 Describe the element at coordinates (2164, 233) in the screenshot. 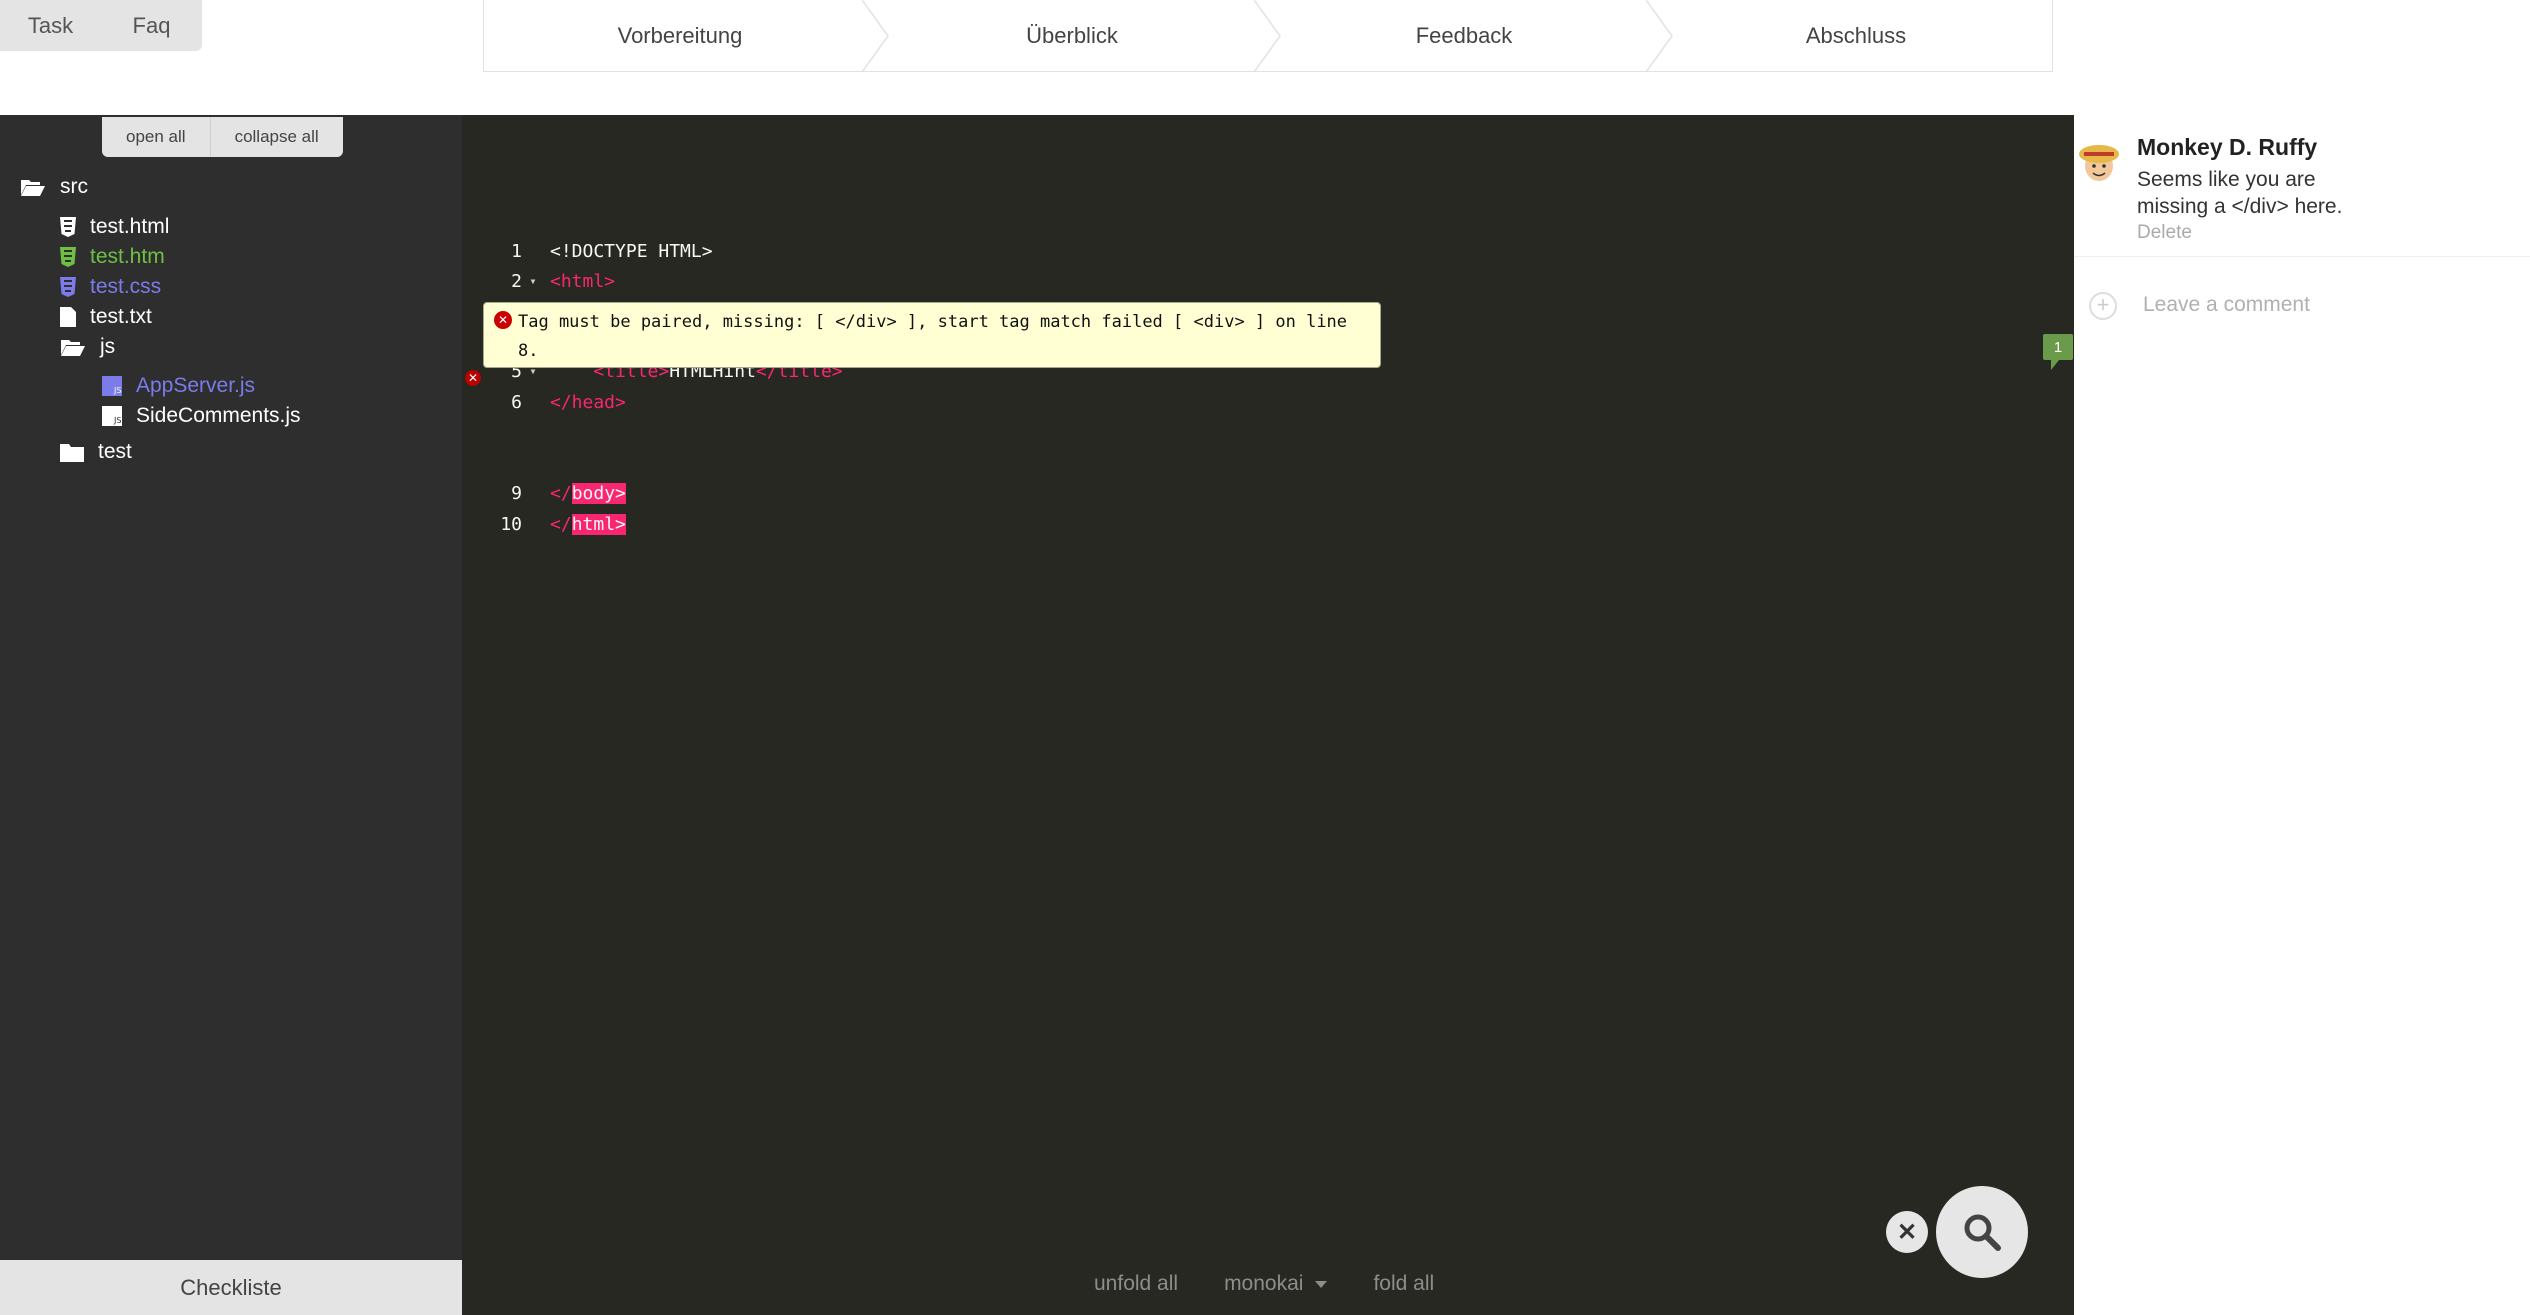

I see `delete-comment-link: Delete` at that location.